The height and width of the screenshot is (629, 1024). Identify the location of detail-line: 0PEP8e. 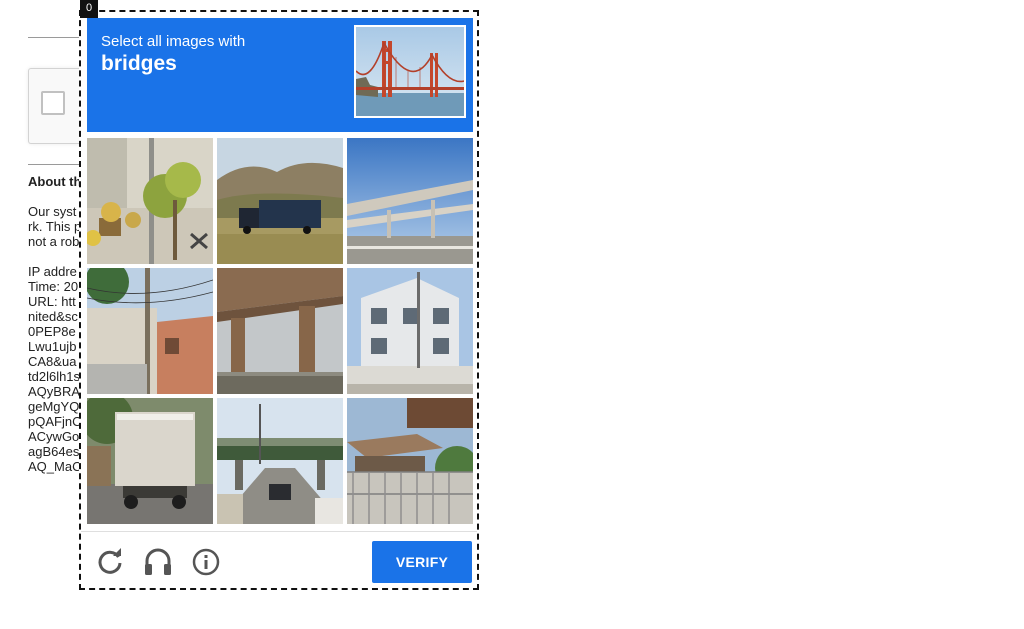
(52, 331).